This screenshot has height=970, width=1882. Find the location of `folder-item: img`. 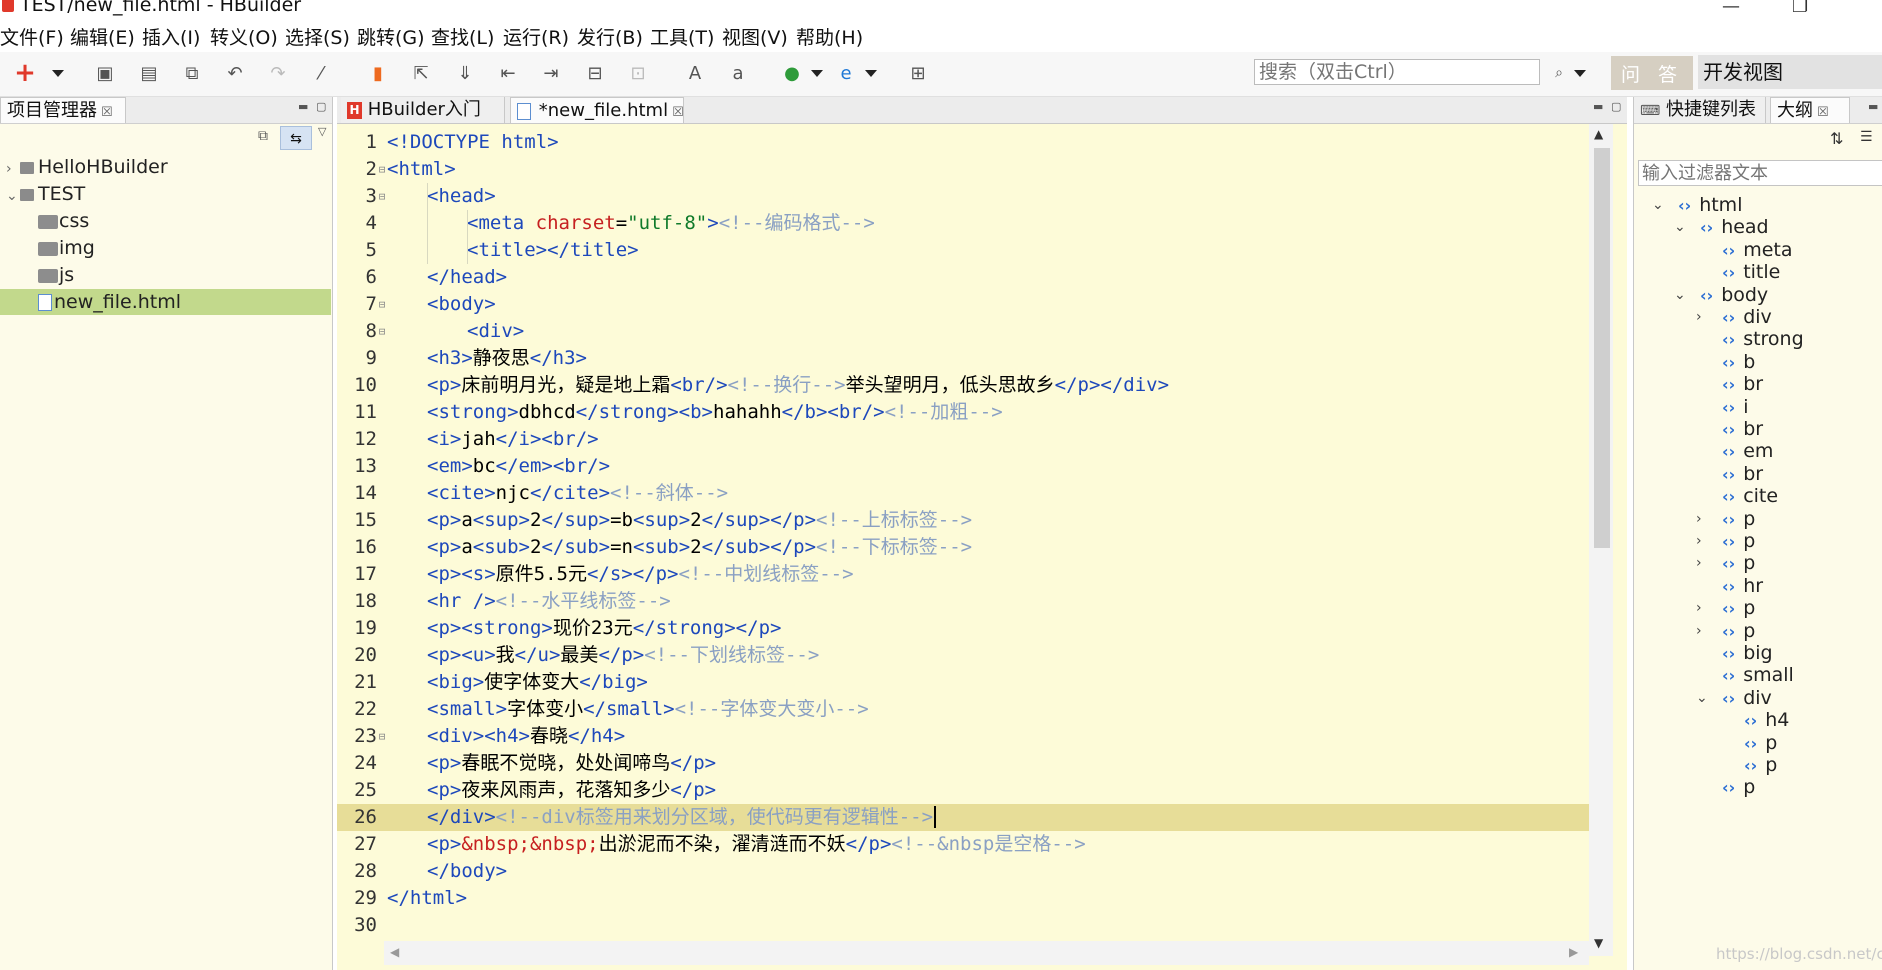

folder-item: img is located at coordinates (47, 248).